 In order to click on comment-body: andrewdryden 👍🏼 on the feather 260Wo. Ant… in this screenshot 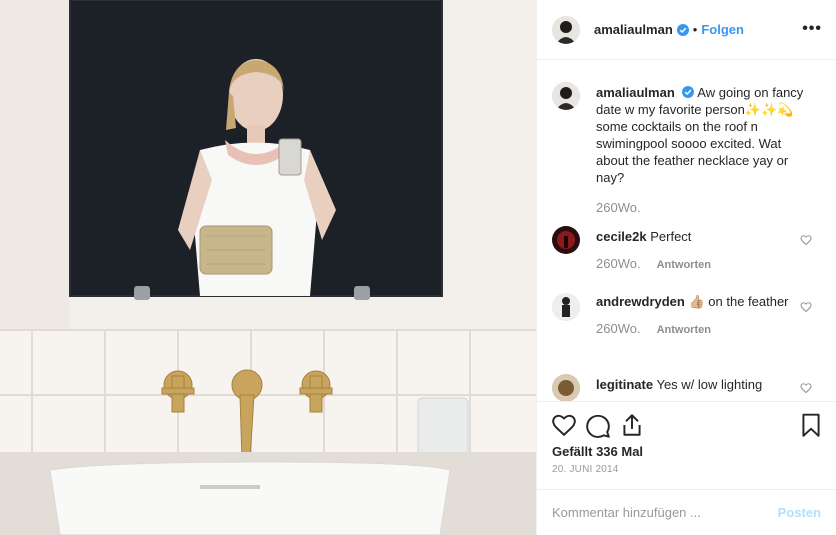, I will do `click(706, 316)`.